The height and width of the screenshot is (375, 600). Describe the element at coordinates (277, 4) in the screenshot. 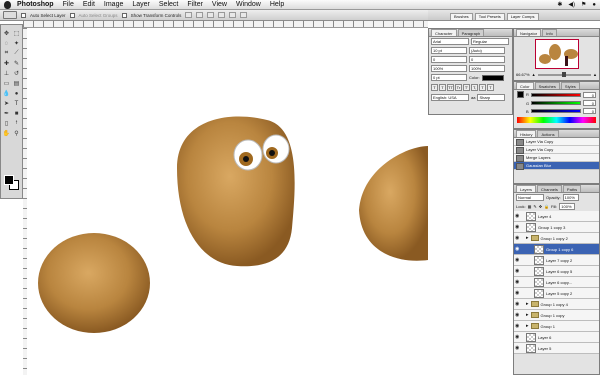

I see `menu-help: Help` at that location.